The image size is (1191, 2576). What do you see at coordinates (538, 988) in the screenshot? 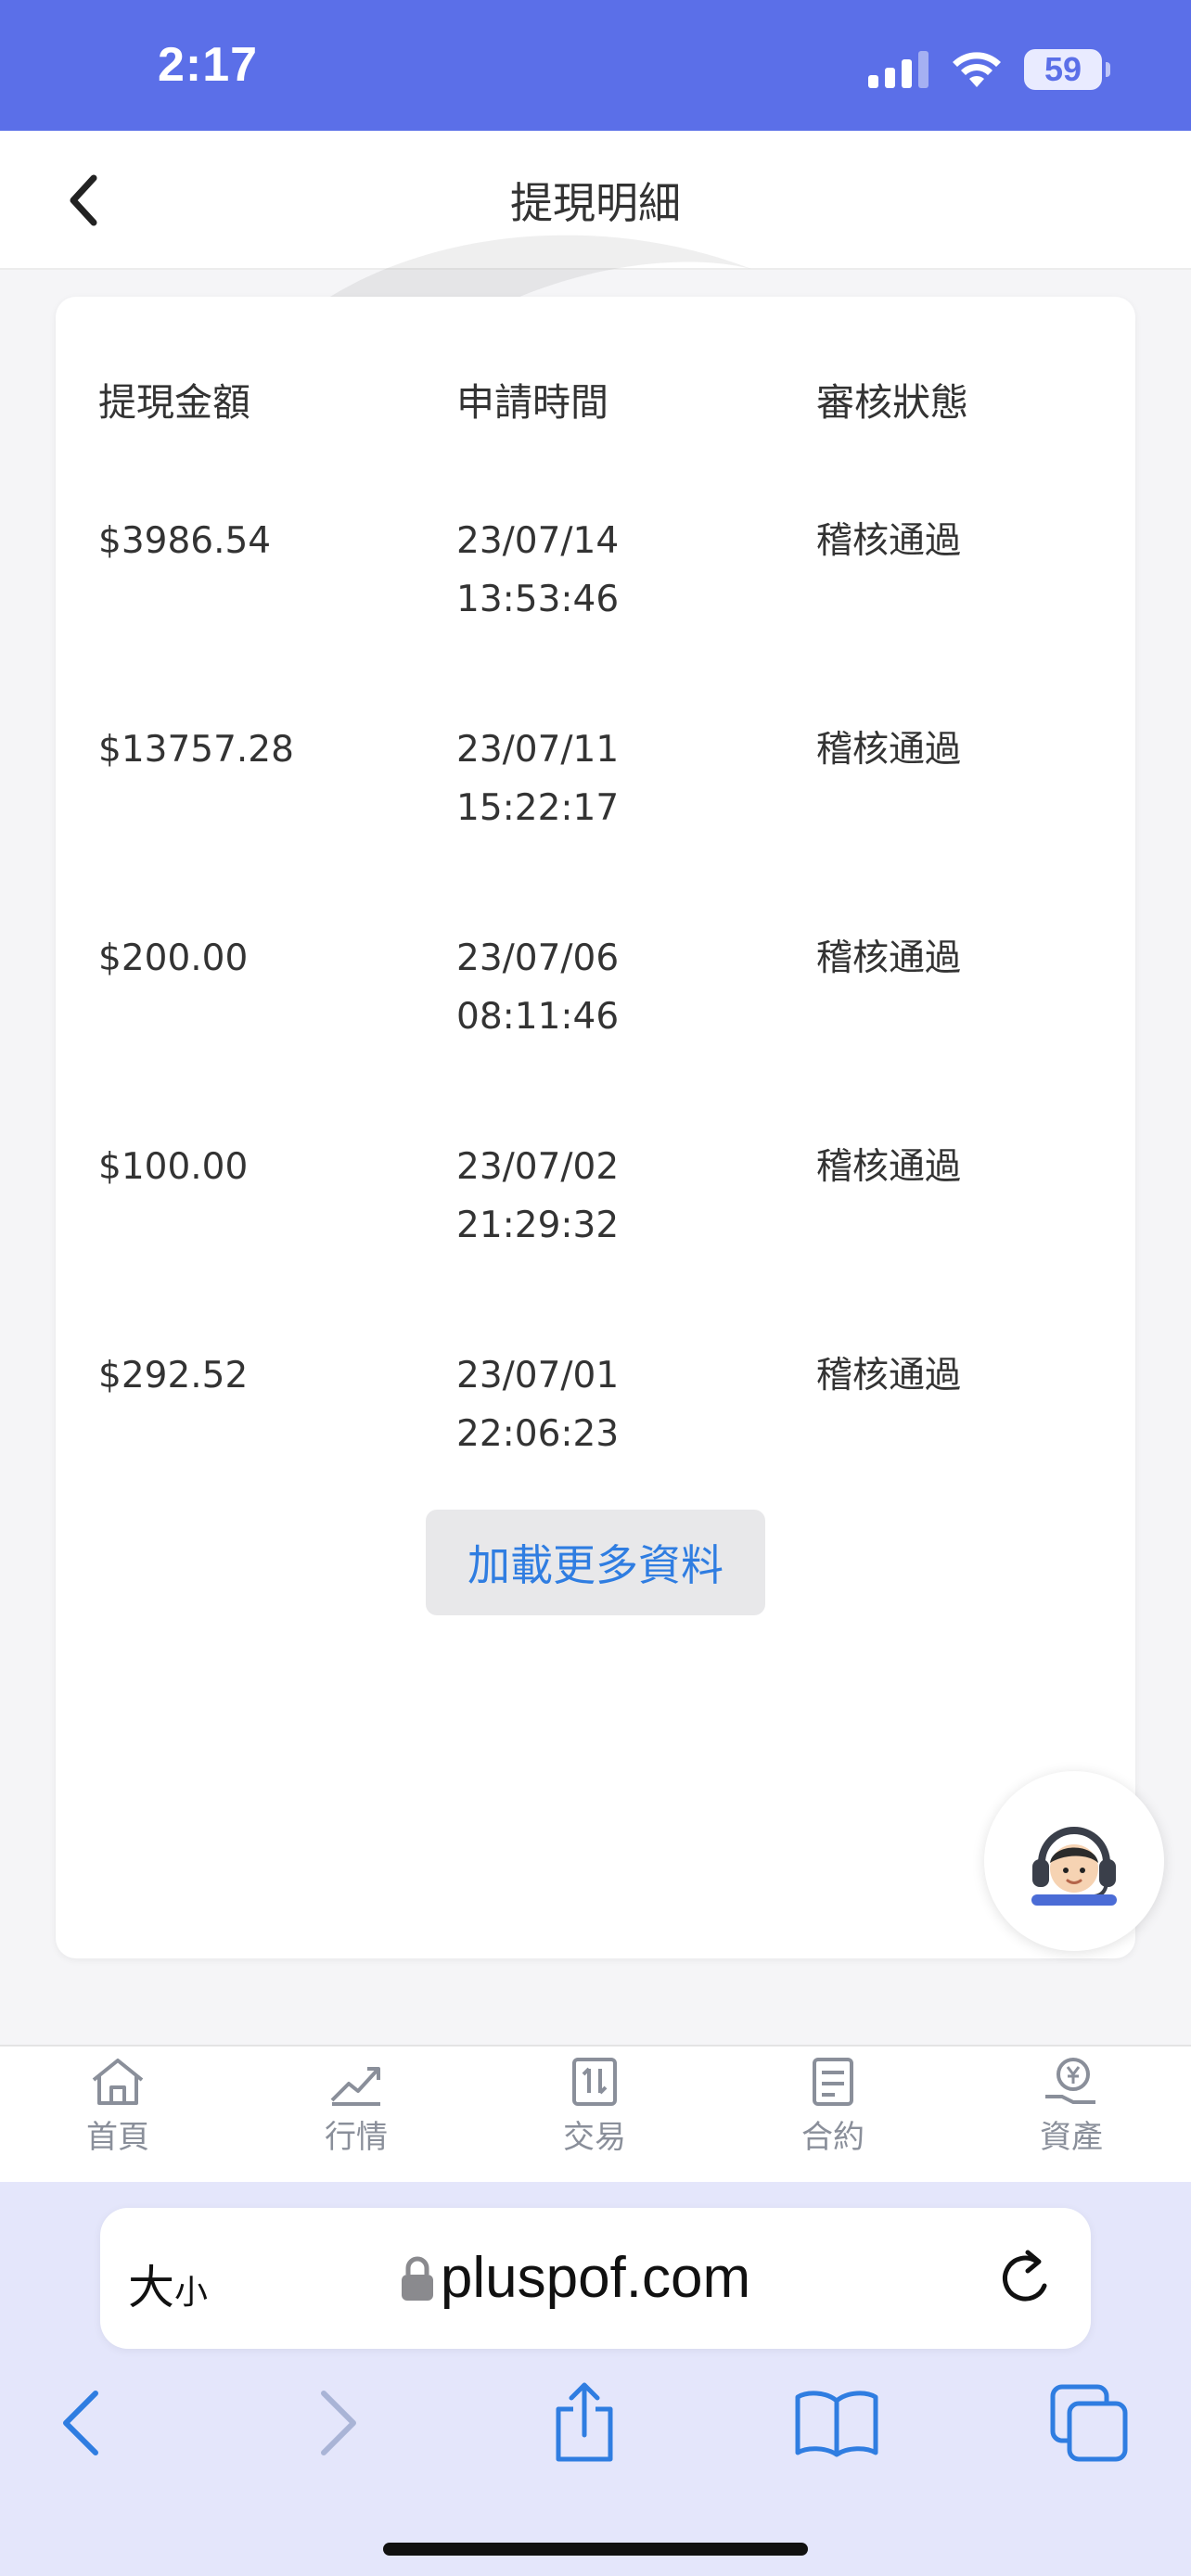
I see `time-cell: 23/07/06 08:11:46` at bounding box center [538, 988].